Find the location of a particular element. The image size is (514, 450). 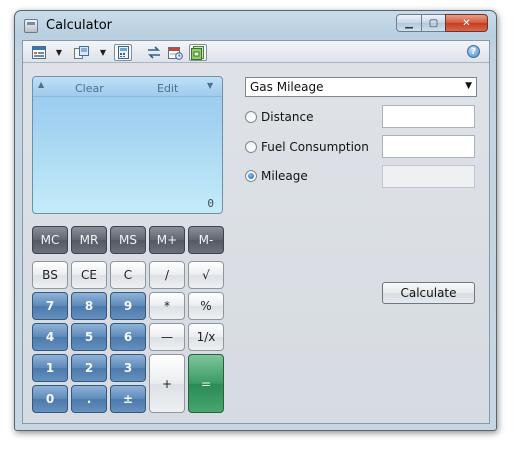

display-value: 0 is located at coordinates (210, 203).